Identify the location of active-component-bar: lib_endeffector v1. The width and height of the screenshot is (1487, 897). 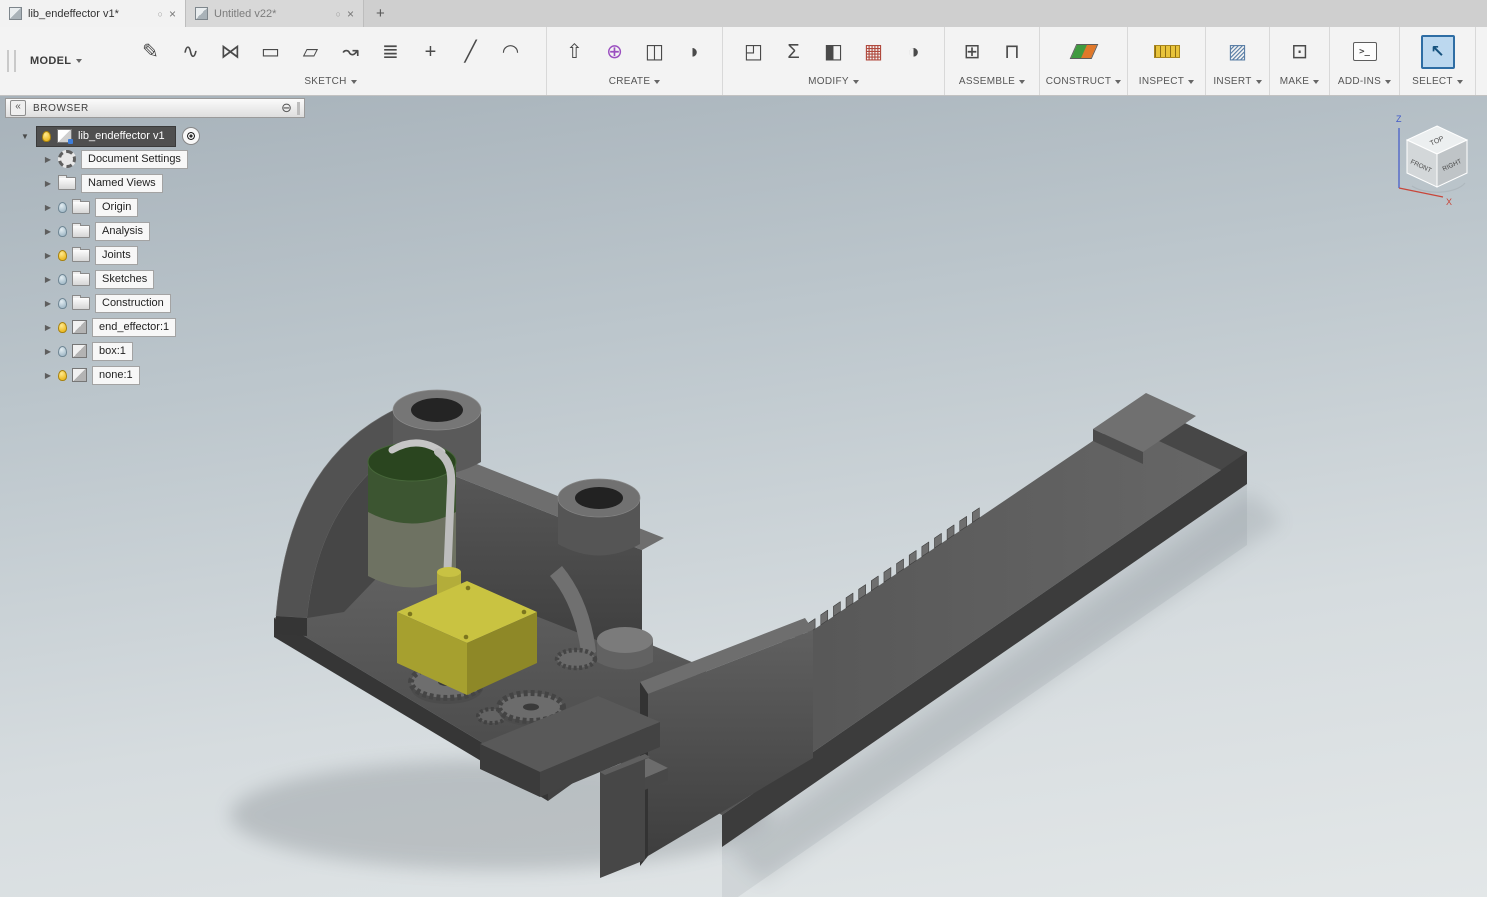
(106, 136).